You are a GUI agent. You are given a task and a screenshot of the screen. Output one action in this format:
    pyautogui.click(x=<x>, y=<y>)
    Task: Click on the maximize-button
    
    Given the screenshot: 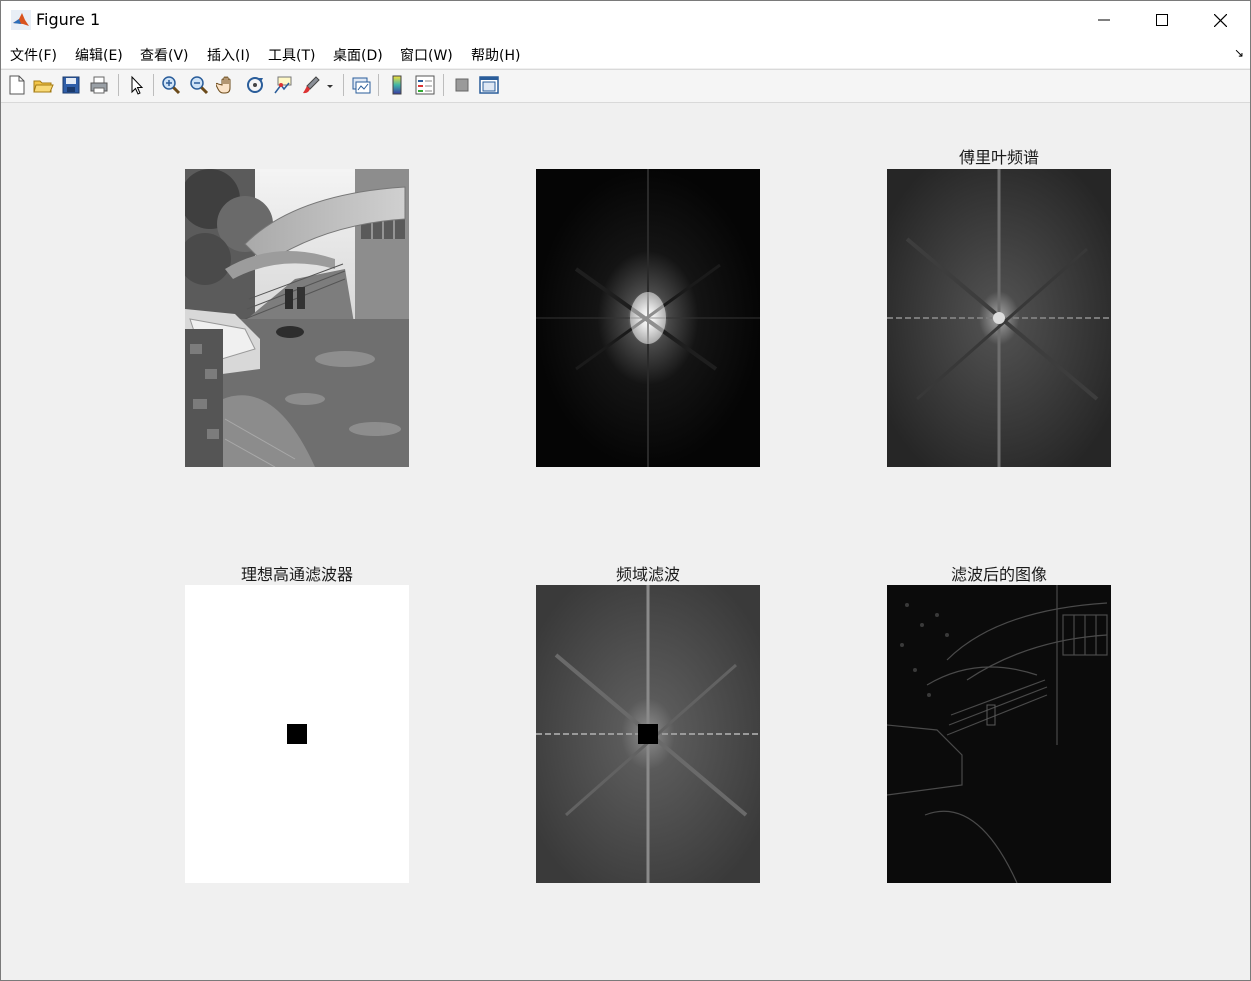 What is the action you would take?
    pyautogui.click(x=1162, y=20)
    